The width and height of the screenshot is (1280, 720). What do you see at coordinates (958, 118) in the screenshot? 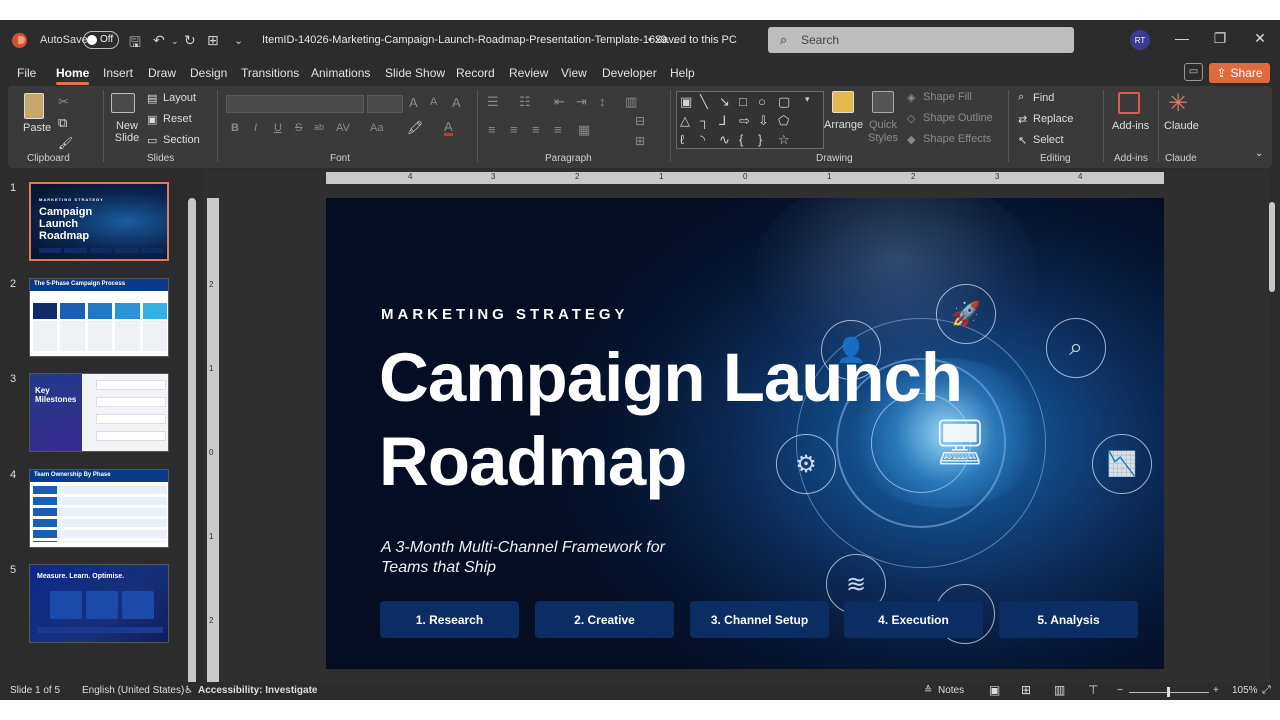
I see `shape-outline-button: Shape Outline` at bounding box center [958, 118].